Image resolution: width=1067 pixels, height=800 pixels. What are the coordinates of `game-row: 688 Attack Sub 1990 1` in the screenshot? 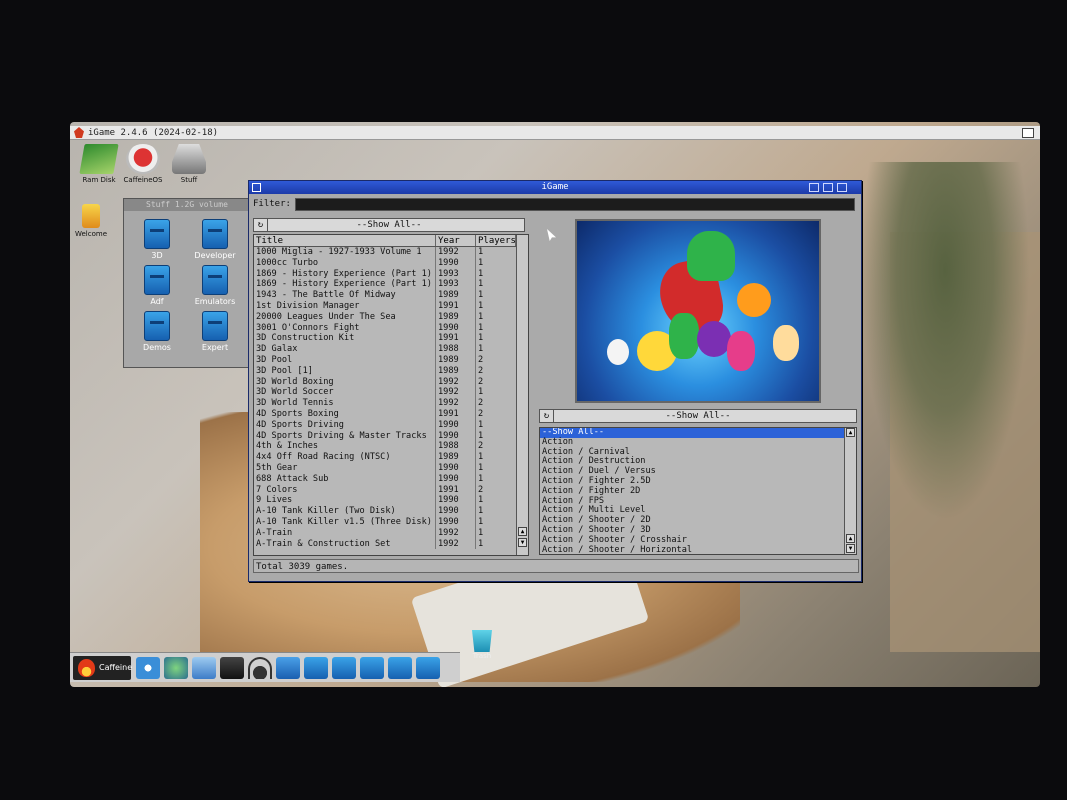 It's located at (391, 479).